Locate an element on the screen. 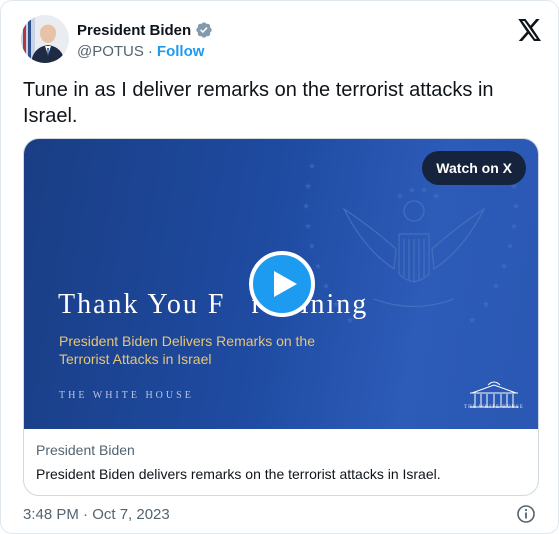 Image resolution: width=559 pixels, height=534 pixels. verified-badge-icon is located at coordinates (204, 30).